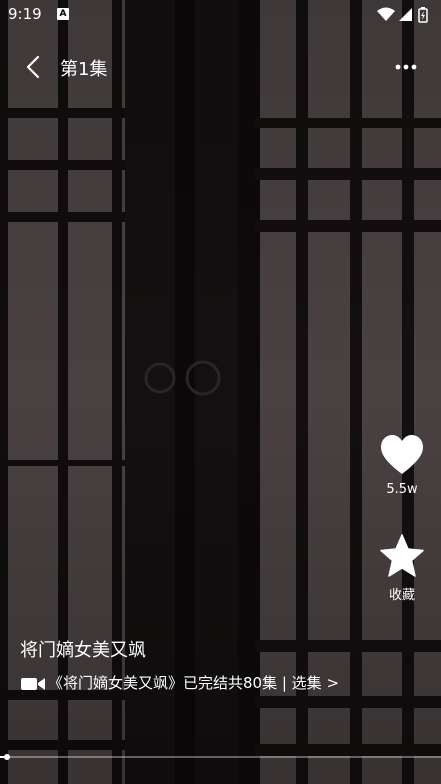 Image resolution: width=441 pixels, height=784 pixels. What do you see at coordinates (33, 683) in the screenshot?
I see `video-camera-icon` at bounding box center [33, 683].